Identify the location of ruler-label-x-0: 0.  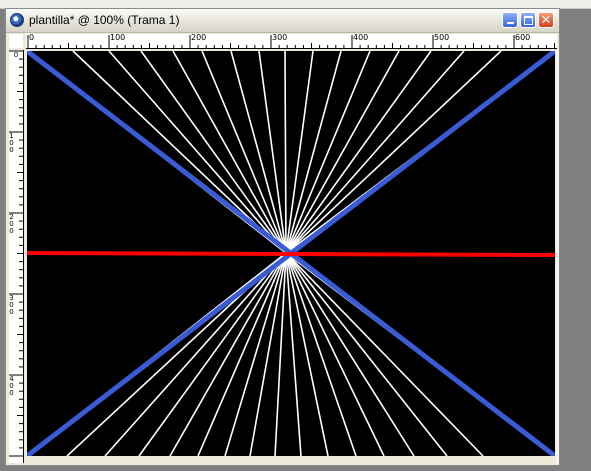
(32, 37).